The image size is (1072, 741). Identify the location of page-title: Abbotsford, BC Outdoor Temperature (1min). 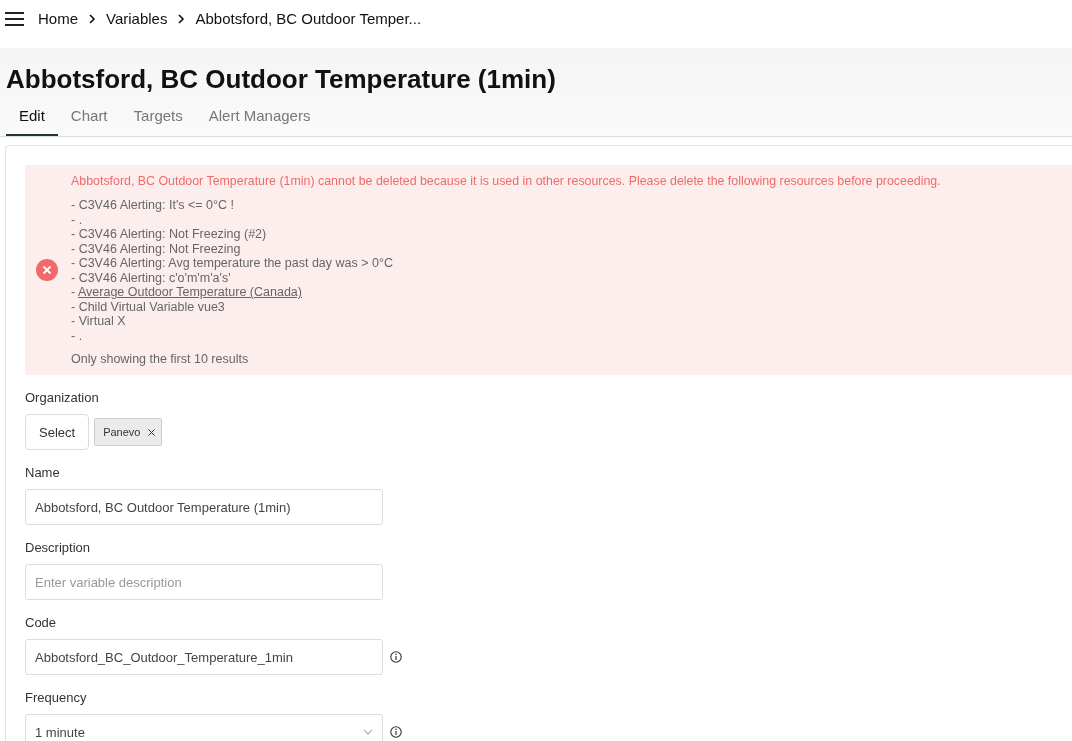
(281, 79).